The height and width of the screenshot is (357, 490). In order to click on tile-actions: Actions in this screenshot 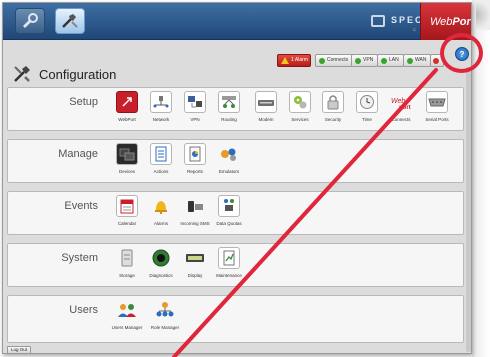, I will do `click(161, 158)`.